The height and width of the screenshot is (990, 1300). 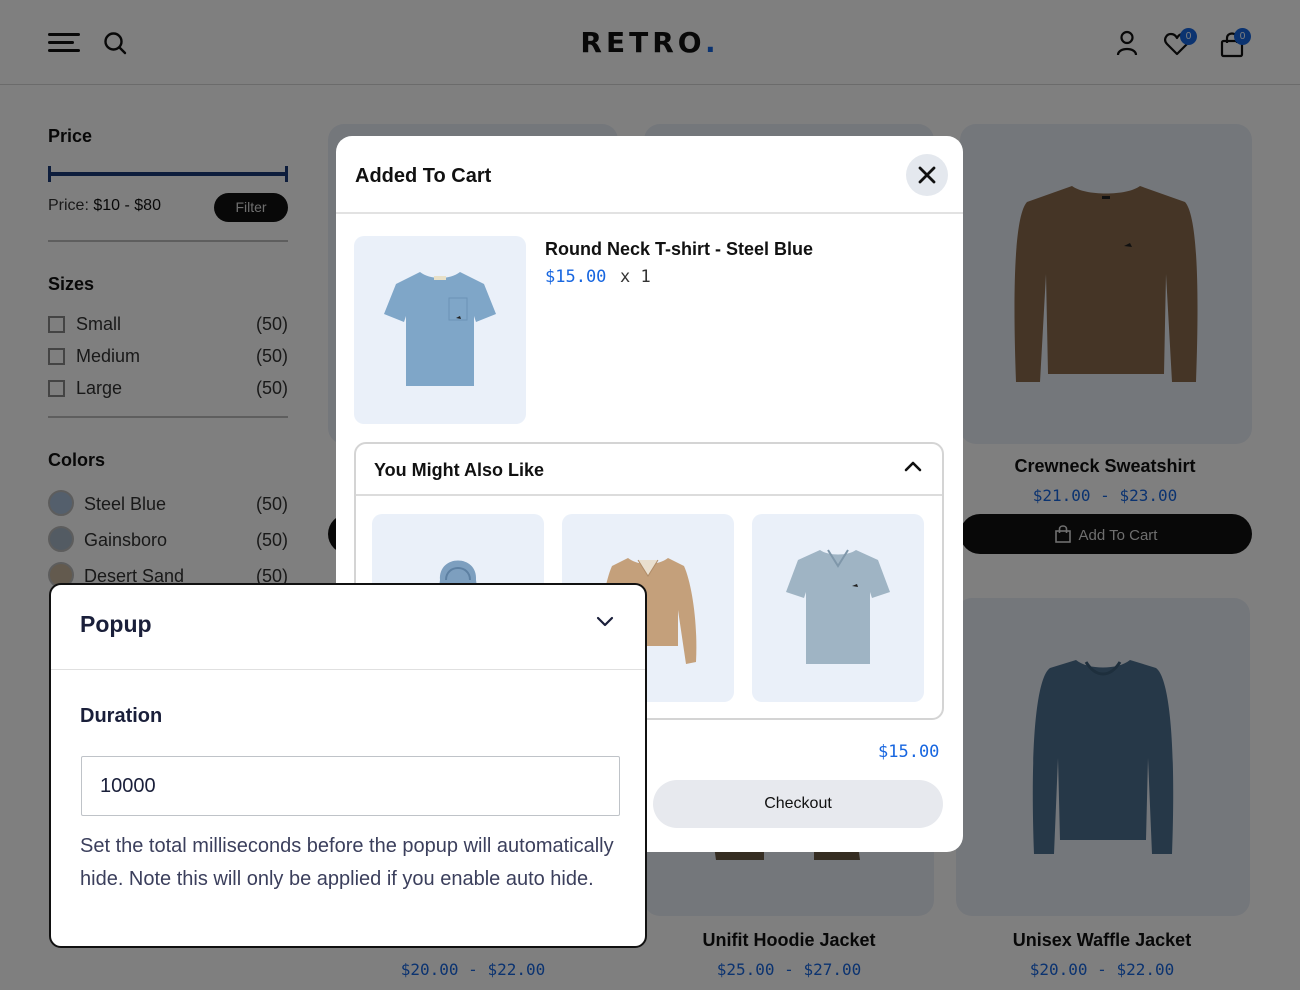 I want to click on also-like-title: You Might Also Like, so click(x=459, y=470).